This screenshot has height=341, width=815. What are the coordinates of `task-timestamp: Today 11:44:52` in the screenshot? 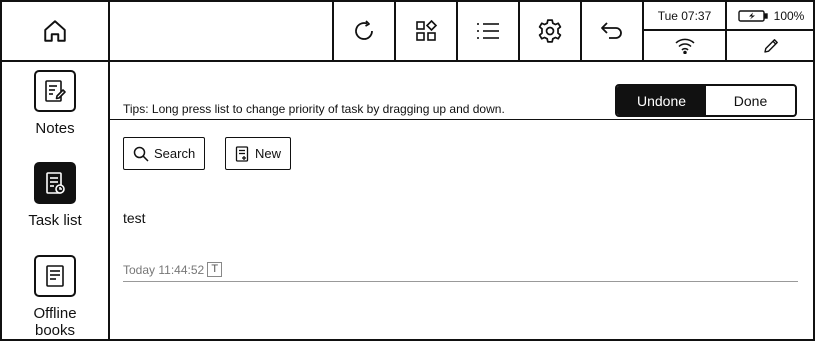 It's located at (164, 269).